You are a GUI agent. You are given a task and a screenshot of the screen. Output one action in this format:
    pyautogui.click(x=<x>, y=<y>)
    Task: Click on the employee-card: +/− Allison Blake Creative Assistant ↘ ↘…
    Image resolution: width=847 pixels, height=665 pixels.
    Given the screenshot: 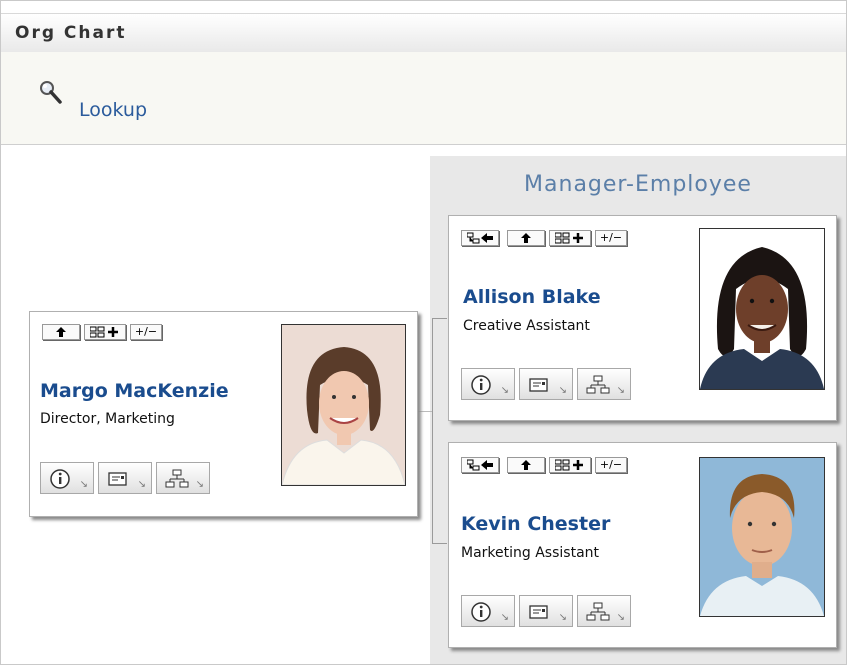 What is the action you would take?
    pyautogui.click(x=642, y=318)
    